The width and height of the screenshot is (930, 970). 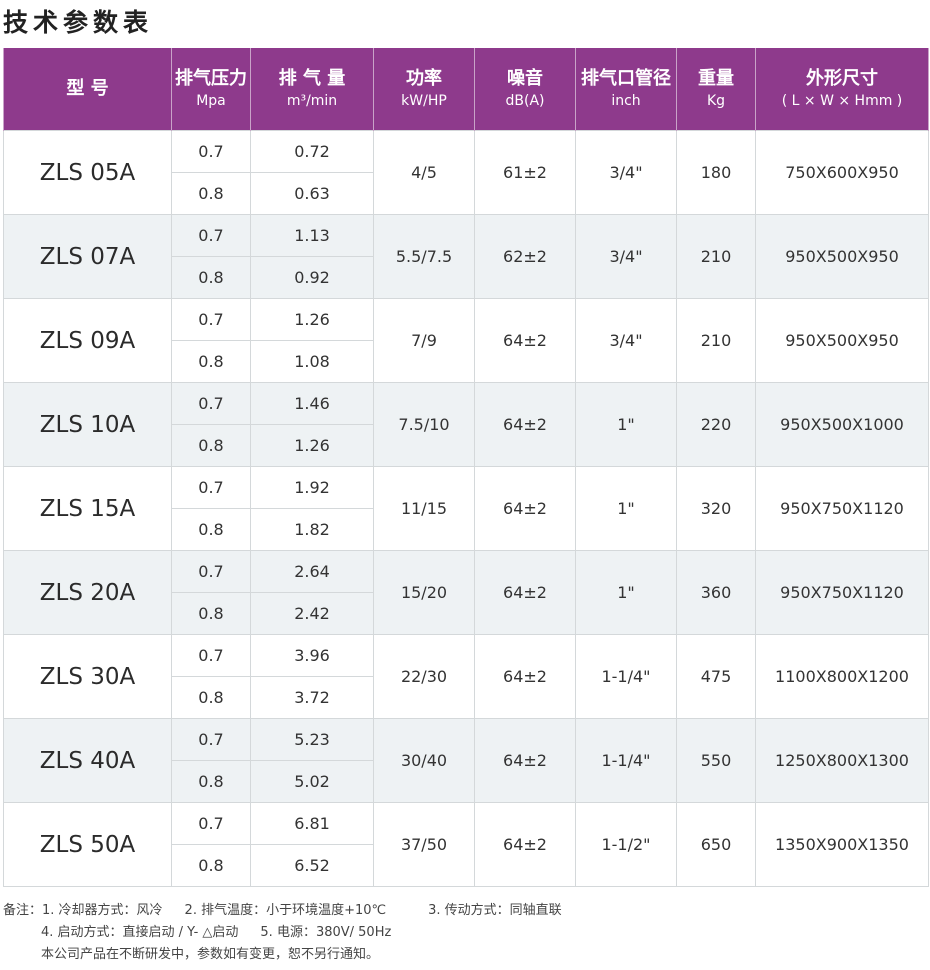 I want to click on power-cell: 4/5, so click(x=424, y=172).